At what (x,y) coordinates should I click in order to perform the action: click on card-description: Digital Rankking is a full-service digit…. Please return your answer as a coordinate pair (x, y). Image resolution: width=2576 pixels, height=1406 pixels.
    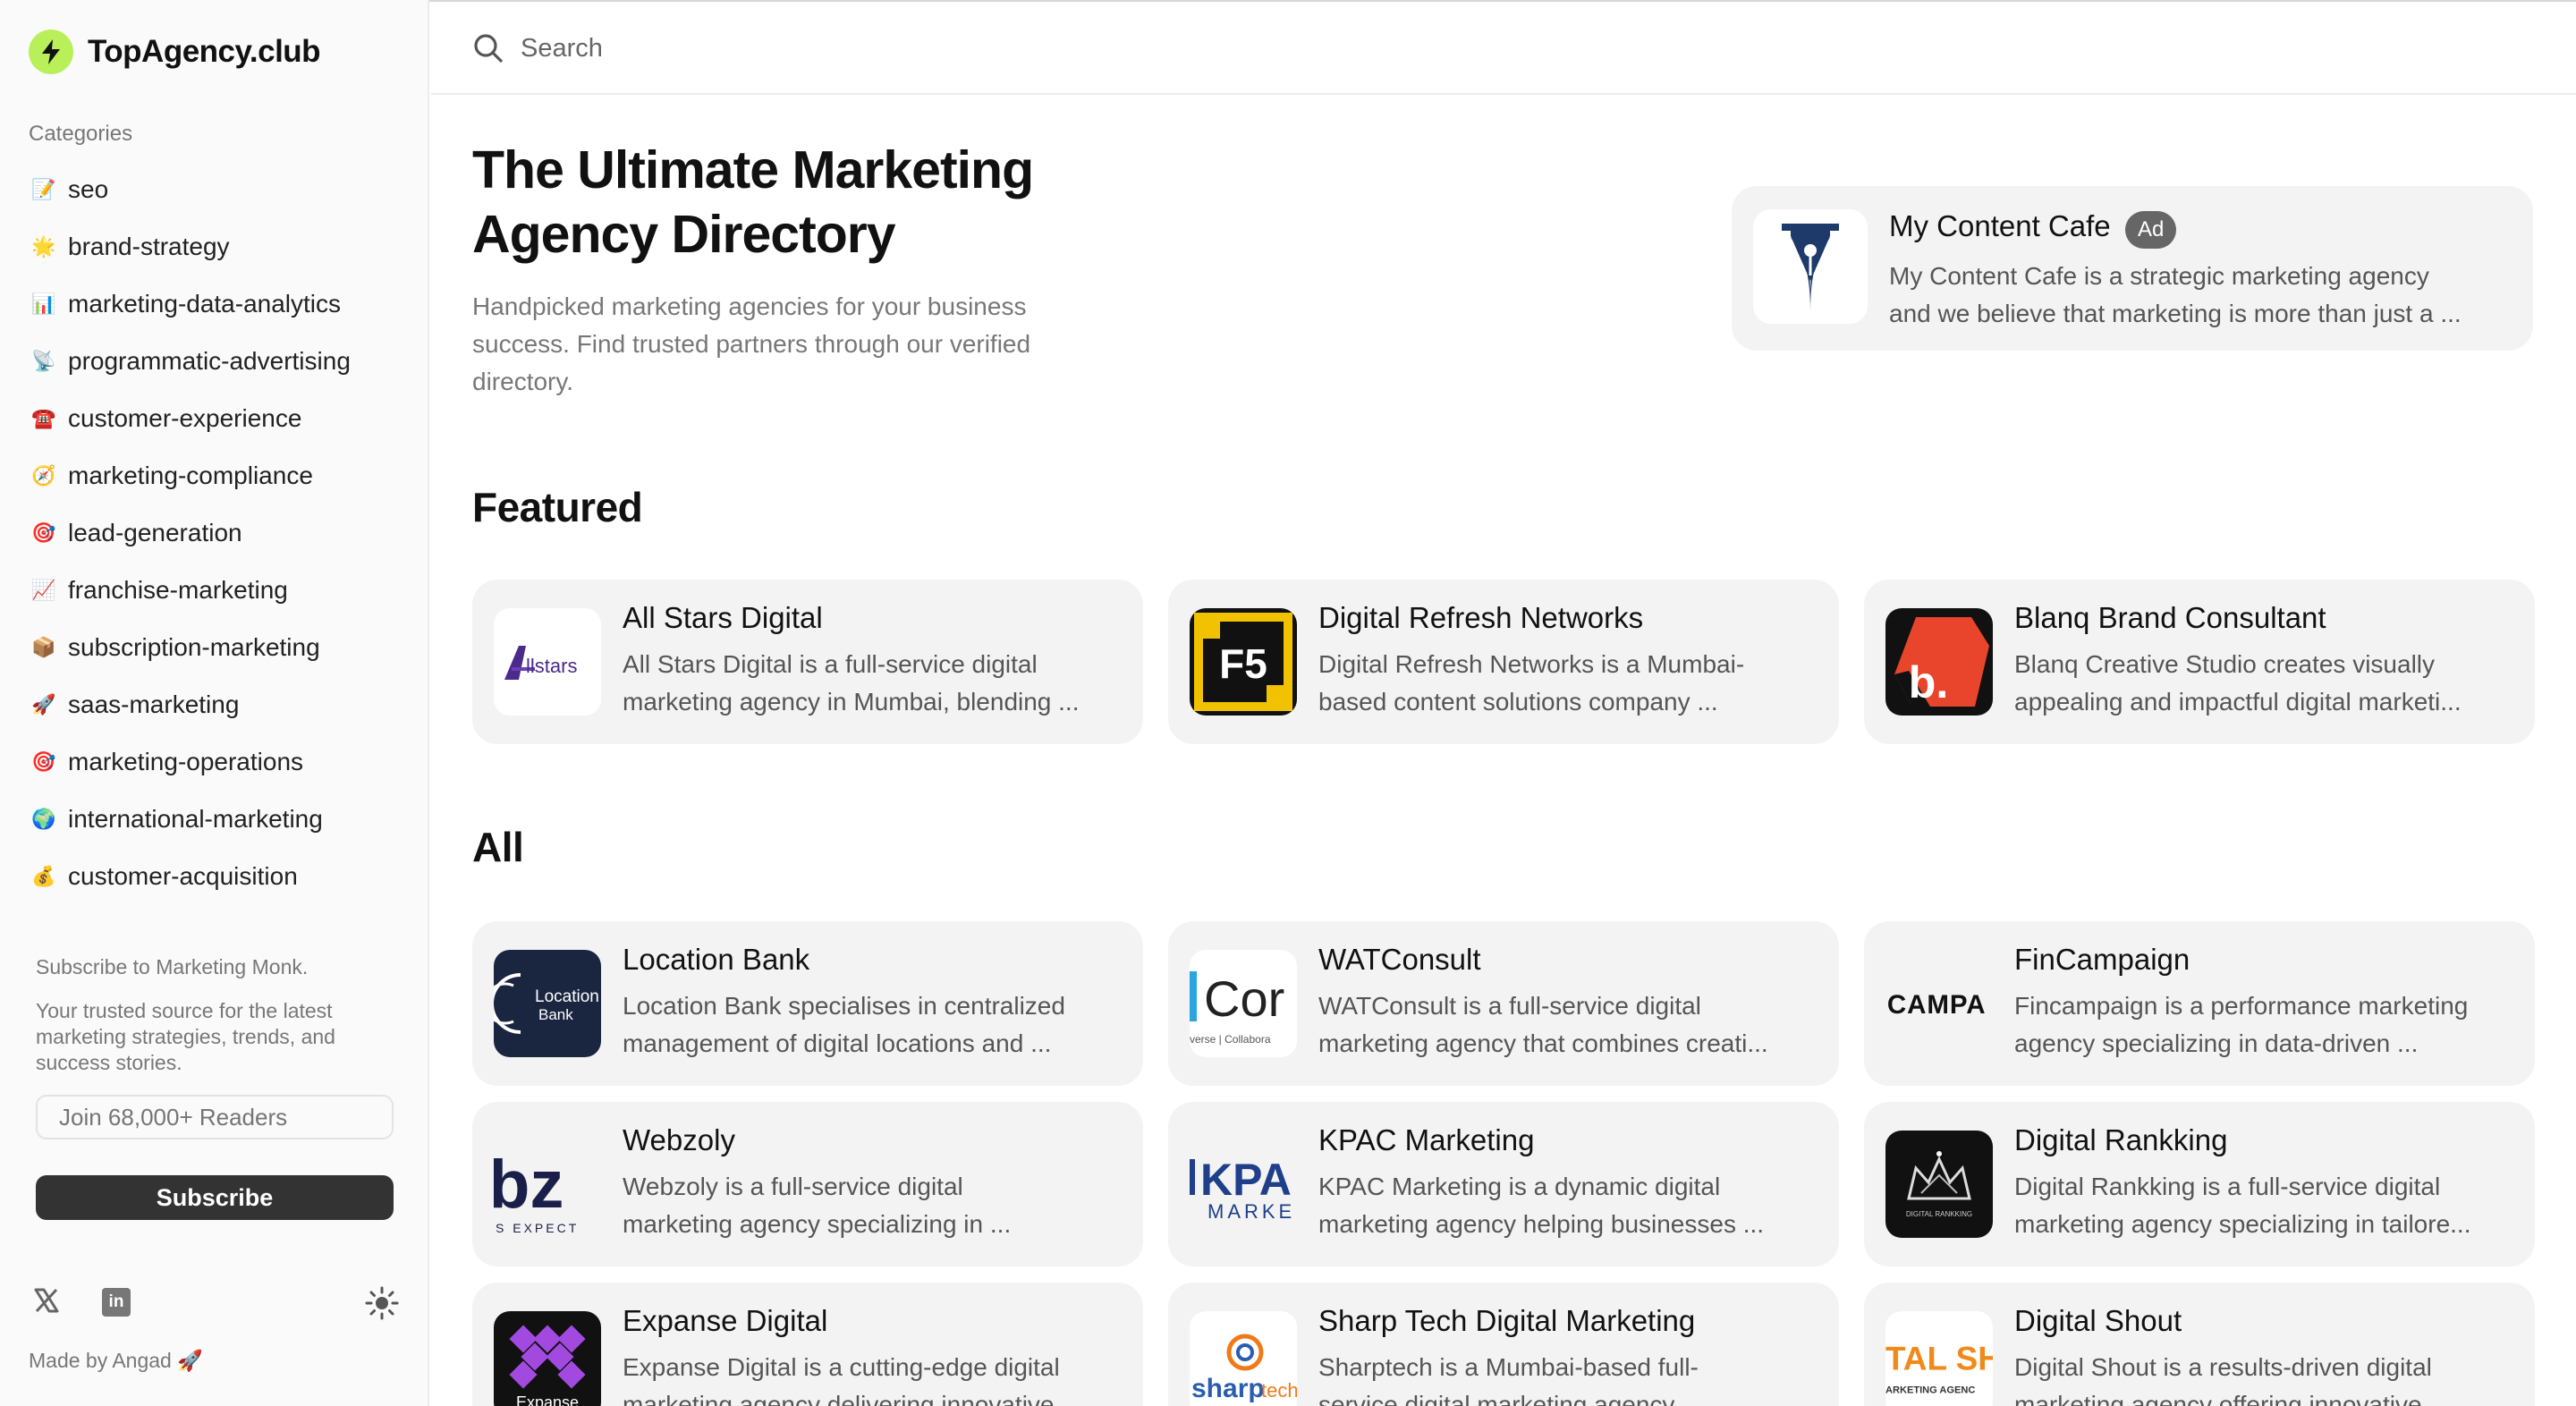
    Looking at the image, I should click on (2269, 1206).